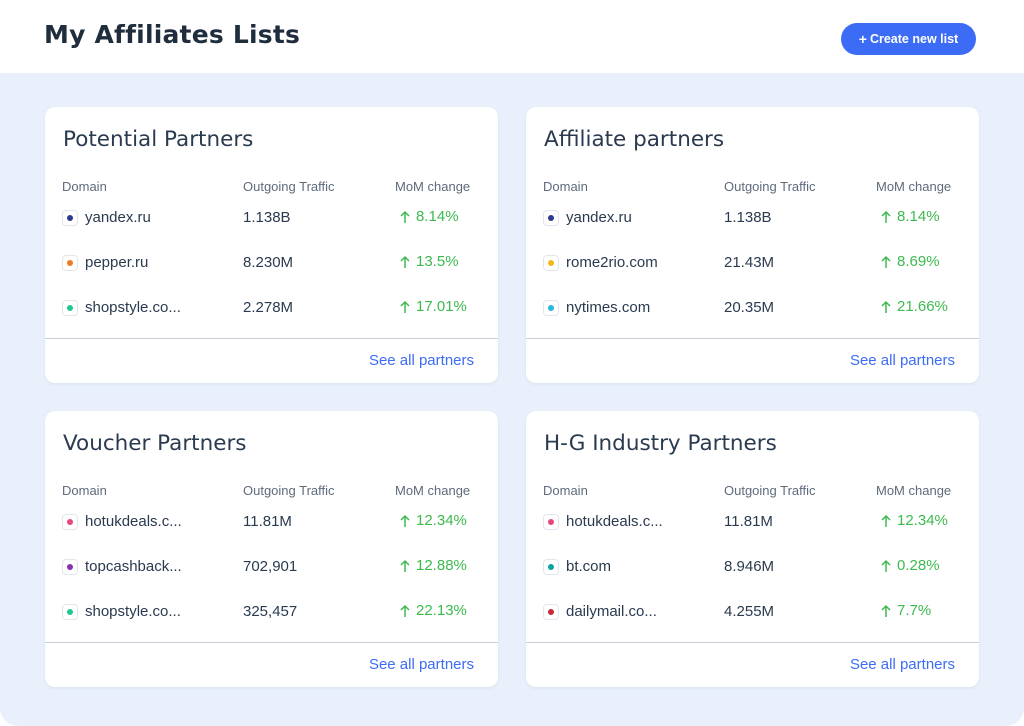 The width and height of the screenshot is (1024, 726). I want to click on card-title: Affiliate partners, so click(634, 139).